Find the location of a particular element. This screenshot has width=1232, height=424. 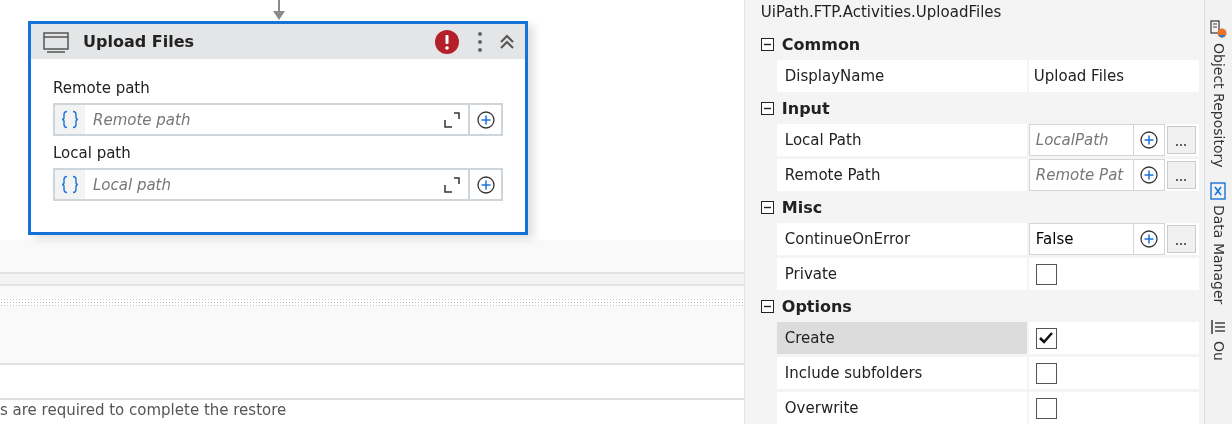

expression-input: Local path is located at coordinates (264, 184).